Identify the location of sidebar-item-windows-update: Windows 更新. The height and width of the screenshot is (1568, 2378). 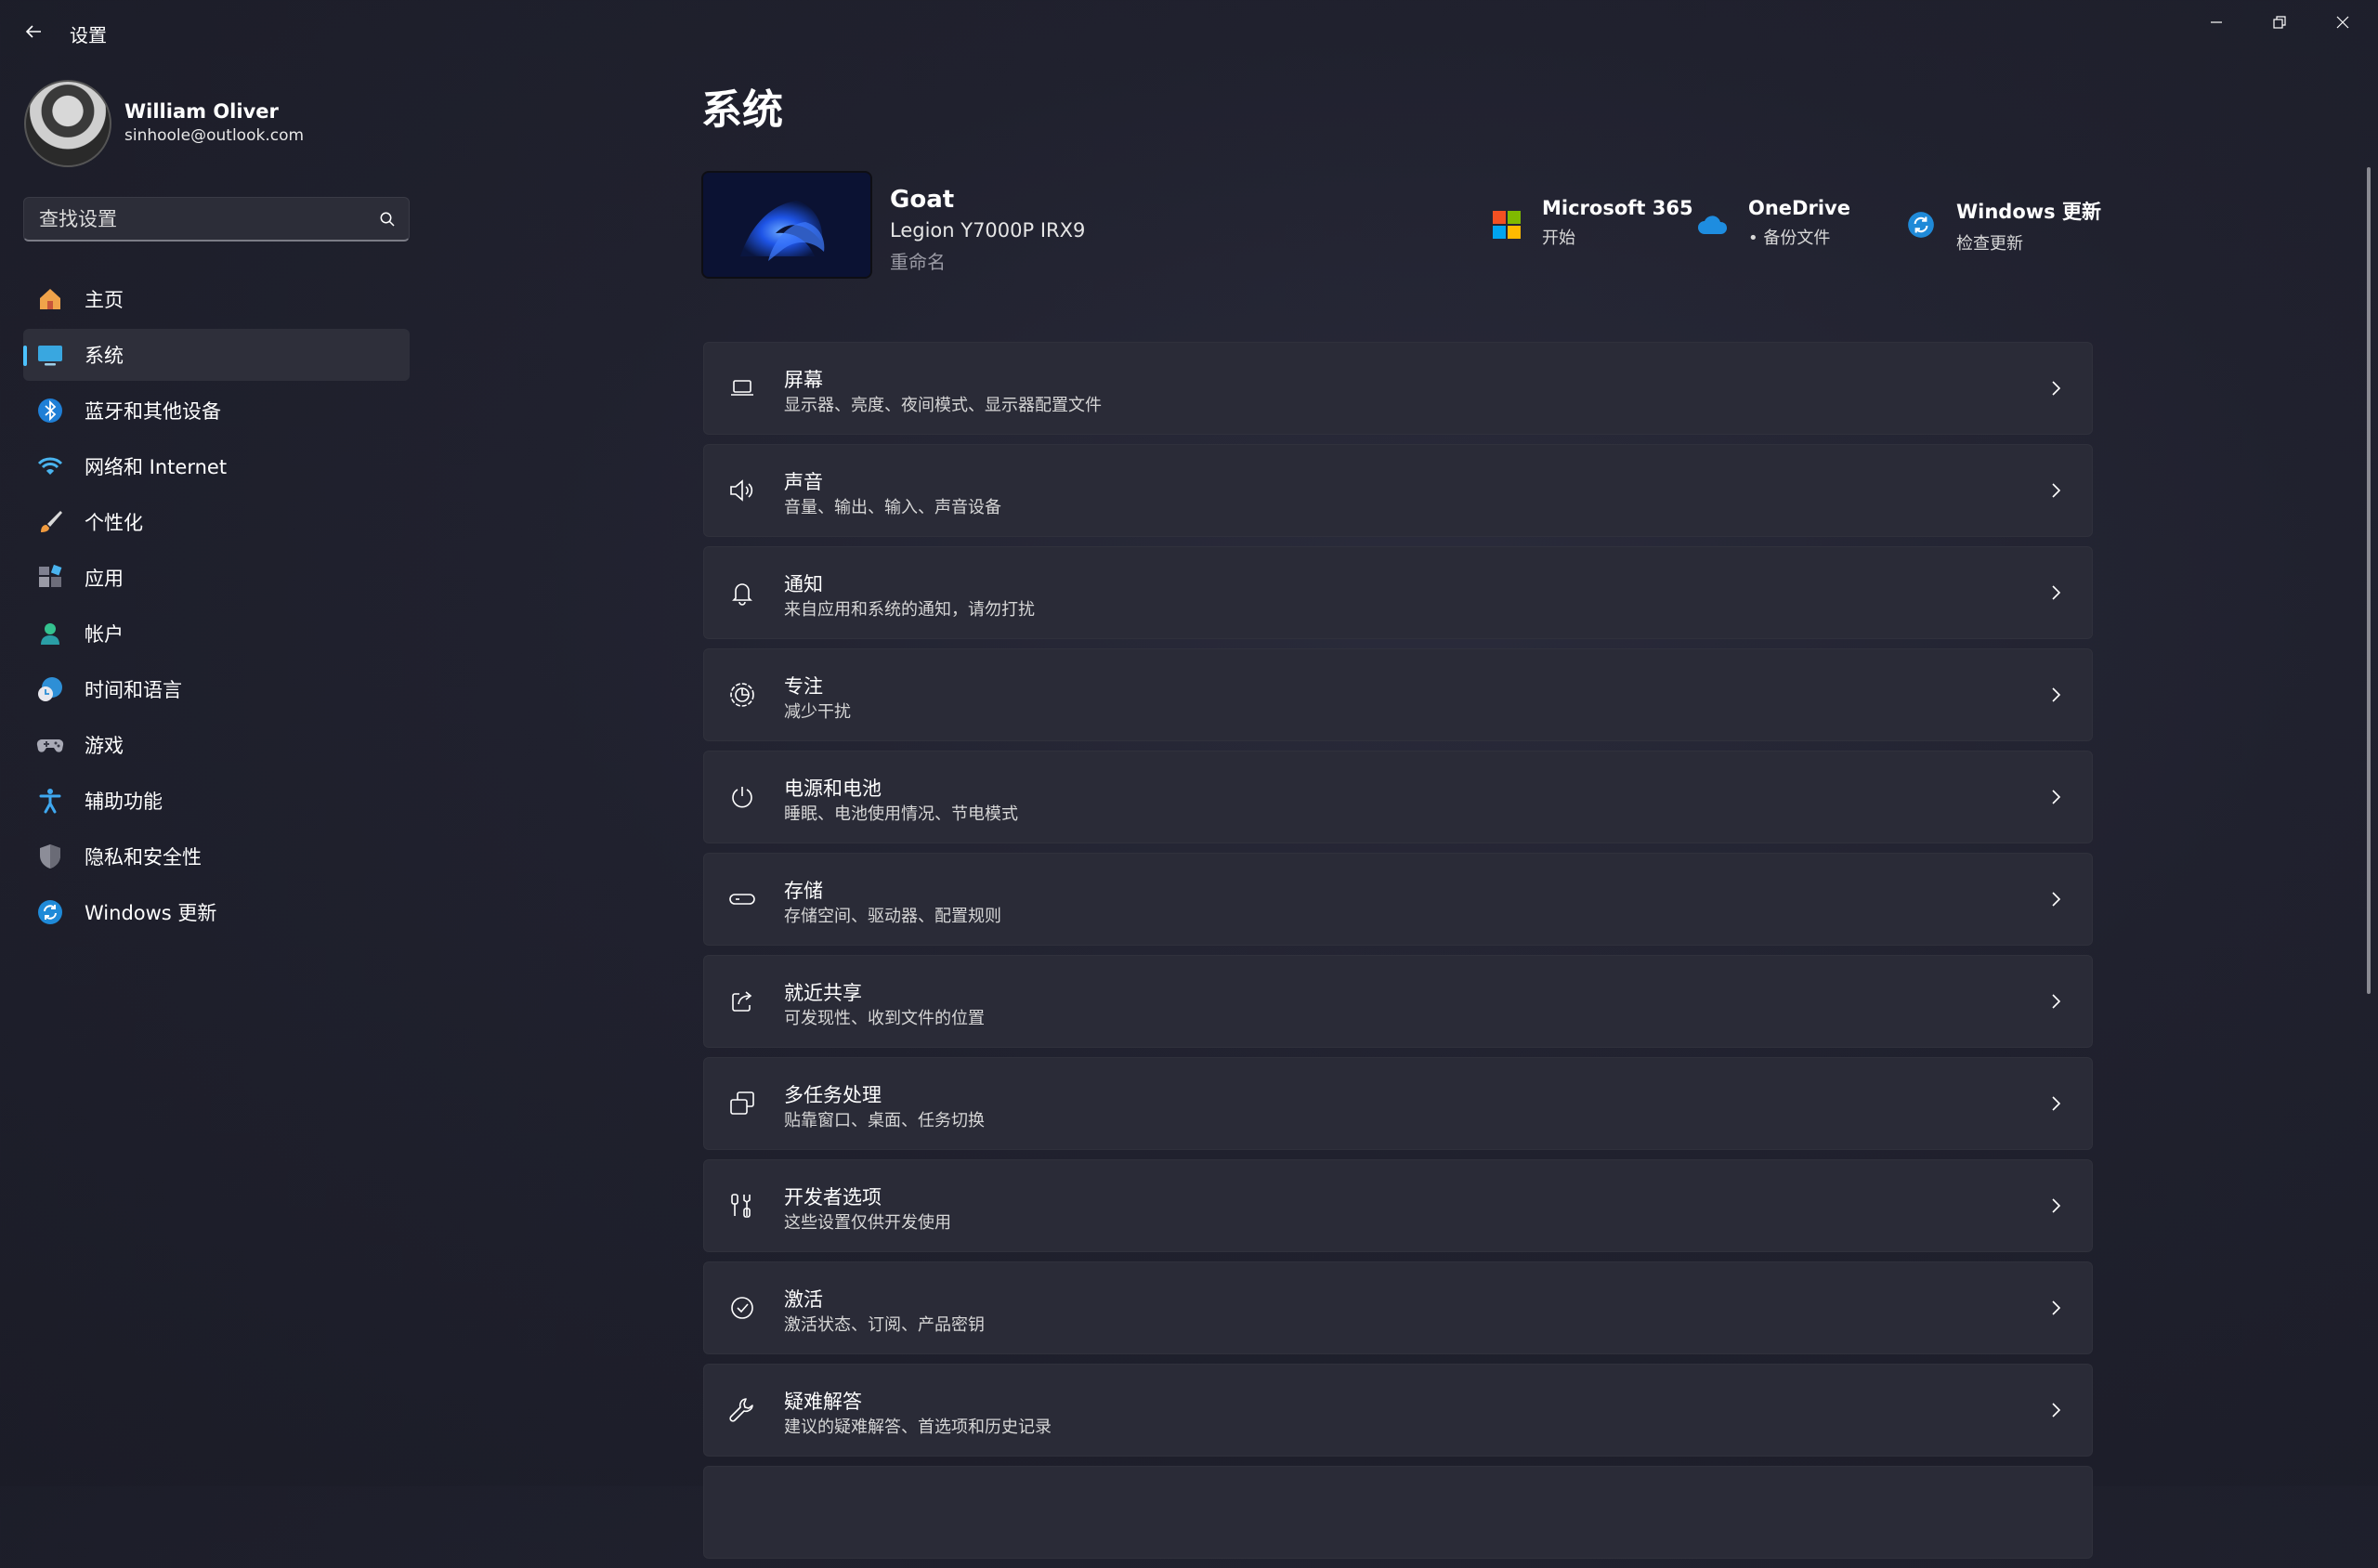
(216, 912).